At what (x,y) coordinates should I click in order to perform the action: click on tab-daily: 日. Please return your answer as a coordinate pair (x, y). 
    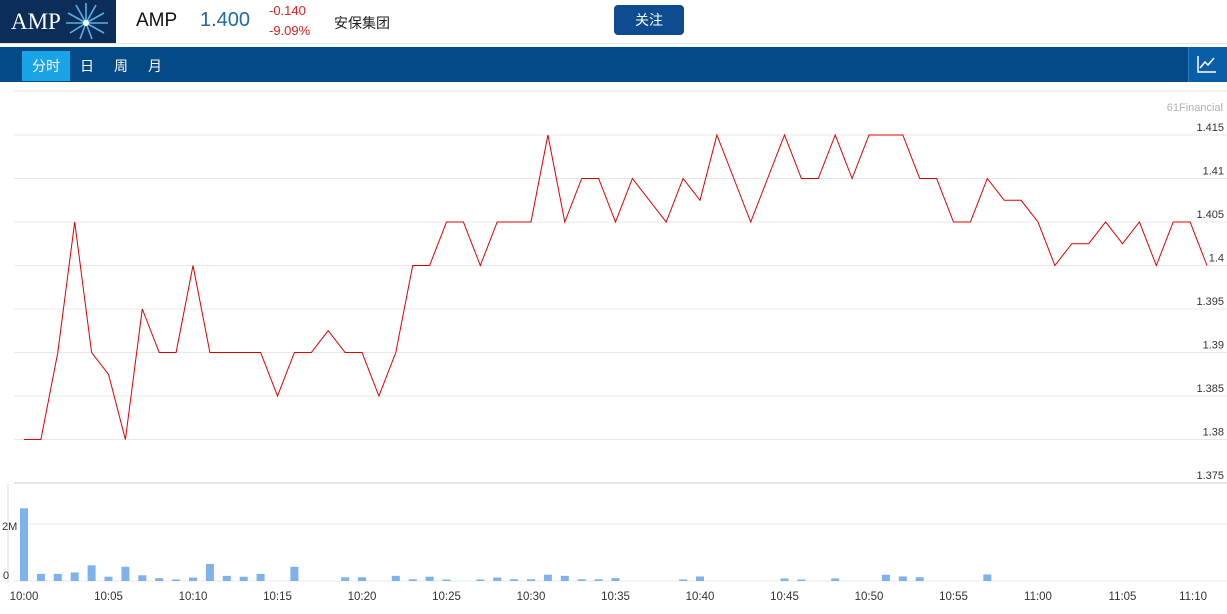
    Looking at the image, I should click on (87, 66).